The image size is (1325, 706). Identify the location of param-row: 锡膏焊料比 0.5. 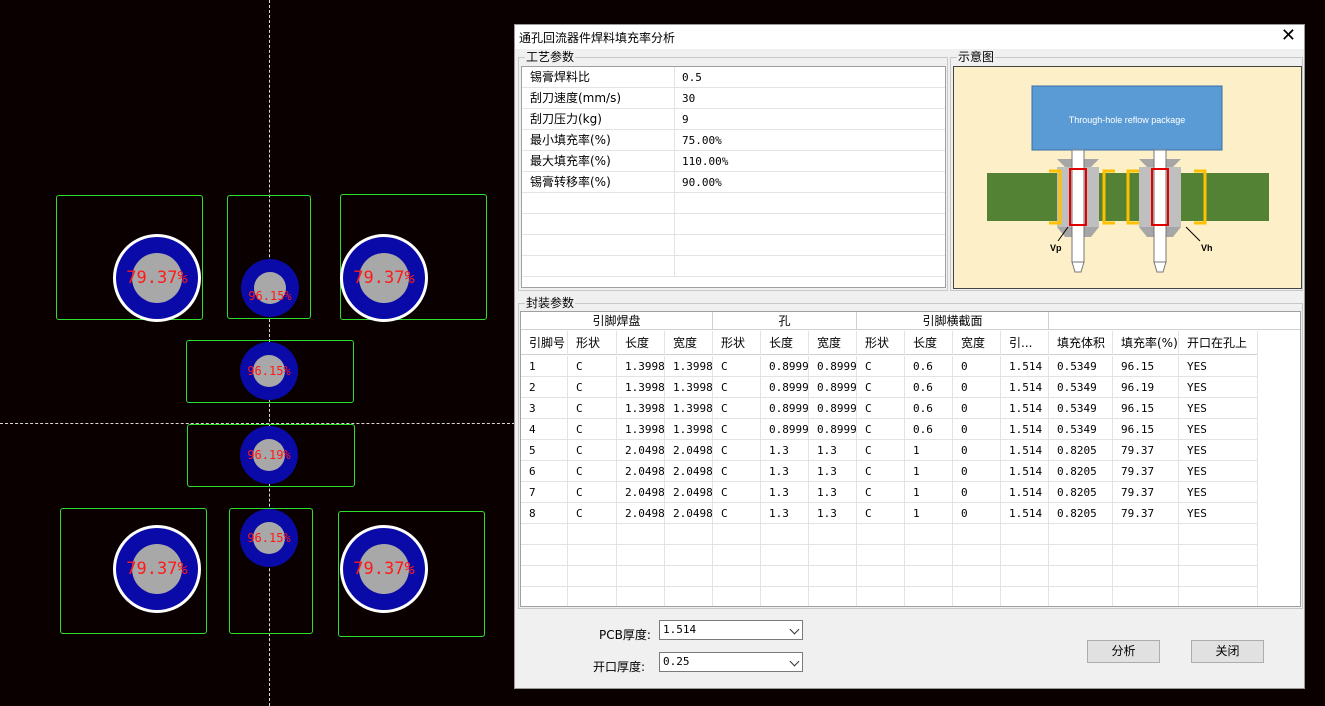
(733, 77).